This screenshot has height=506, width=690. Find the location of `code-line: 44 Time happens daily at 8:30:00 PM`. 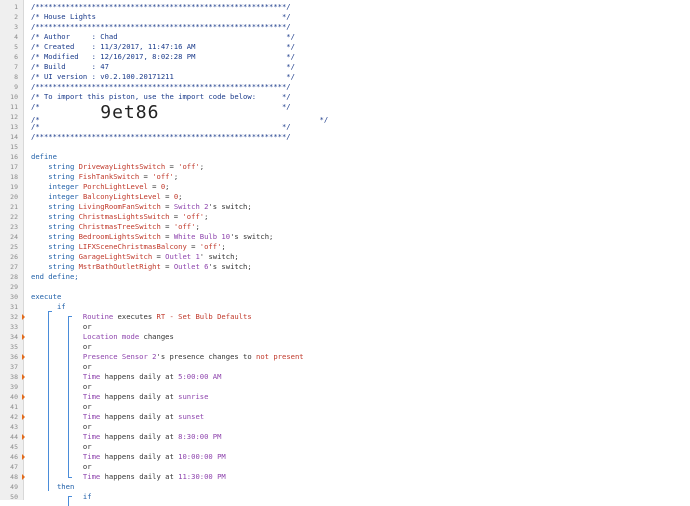

code-line: 44 Time happens daily at 8:30:00 PM is located at coordinates (345, 437).